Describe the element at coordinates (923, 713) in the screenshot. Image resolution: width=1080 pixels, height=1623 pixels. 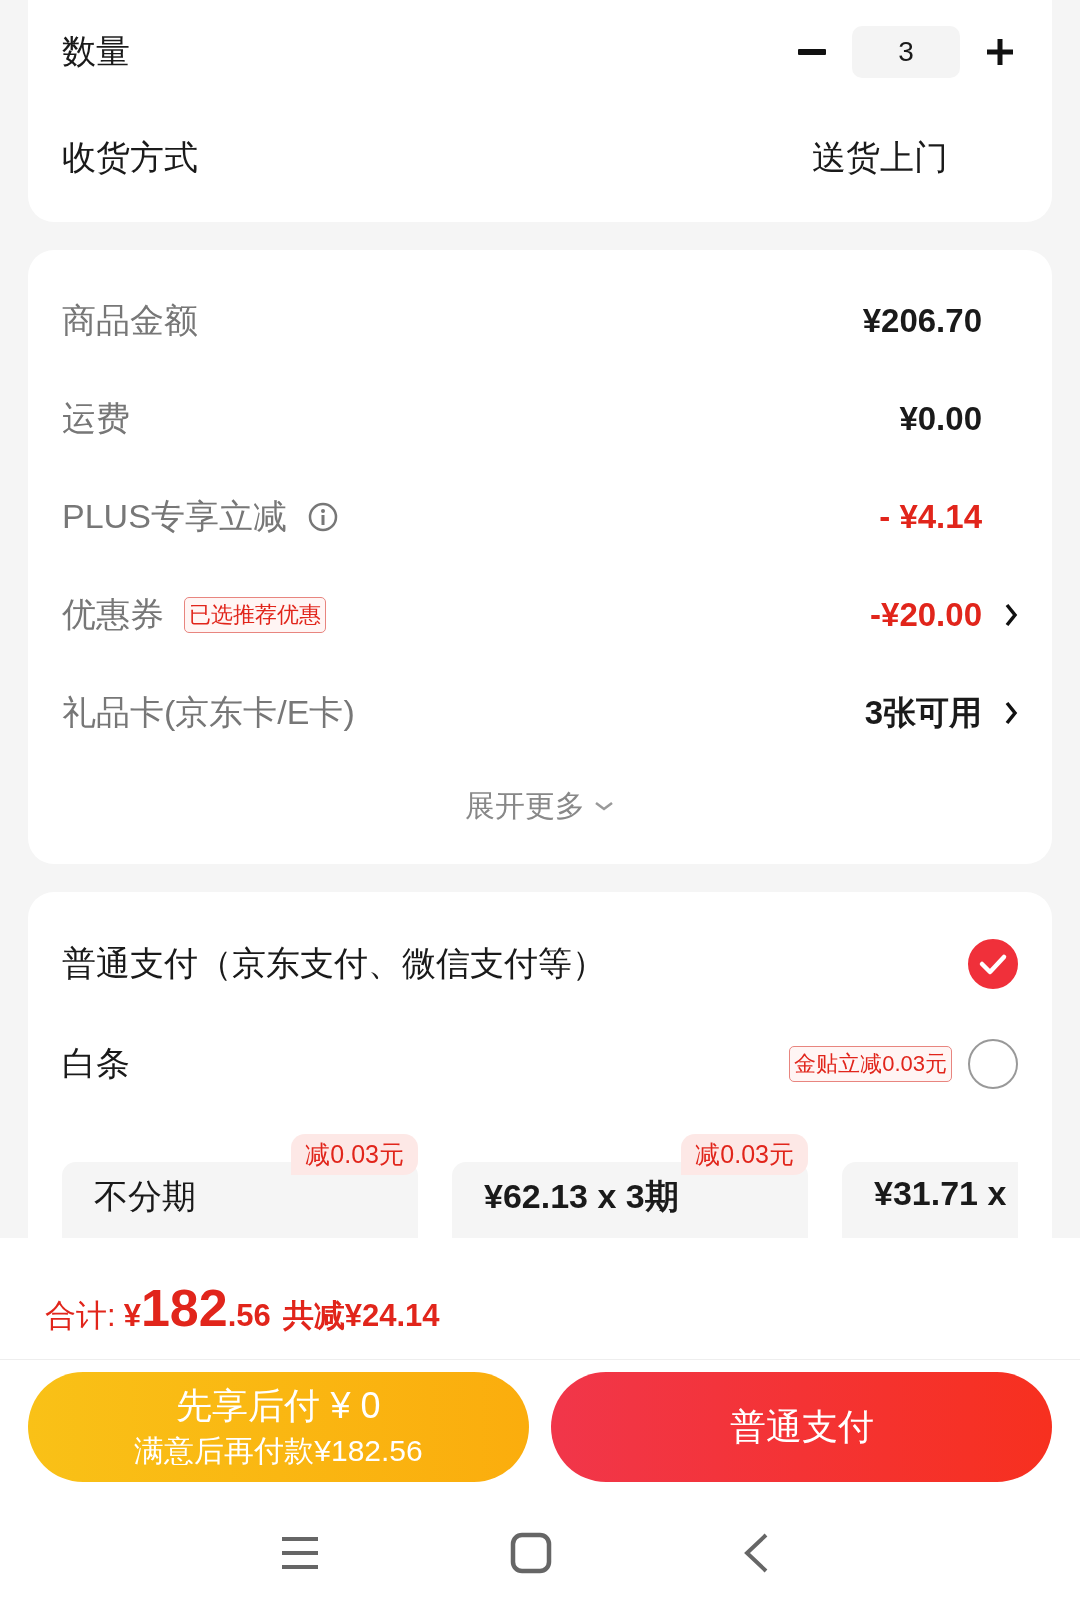
I see `summary-value: 3张可用` at that location.